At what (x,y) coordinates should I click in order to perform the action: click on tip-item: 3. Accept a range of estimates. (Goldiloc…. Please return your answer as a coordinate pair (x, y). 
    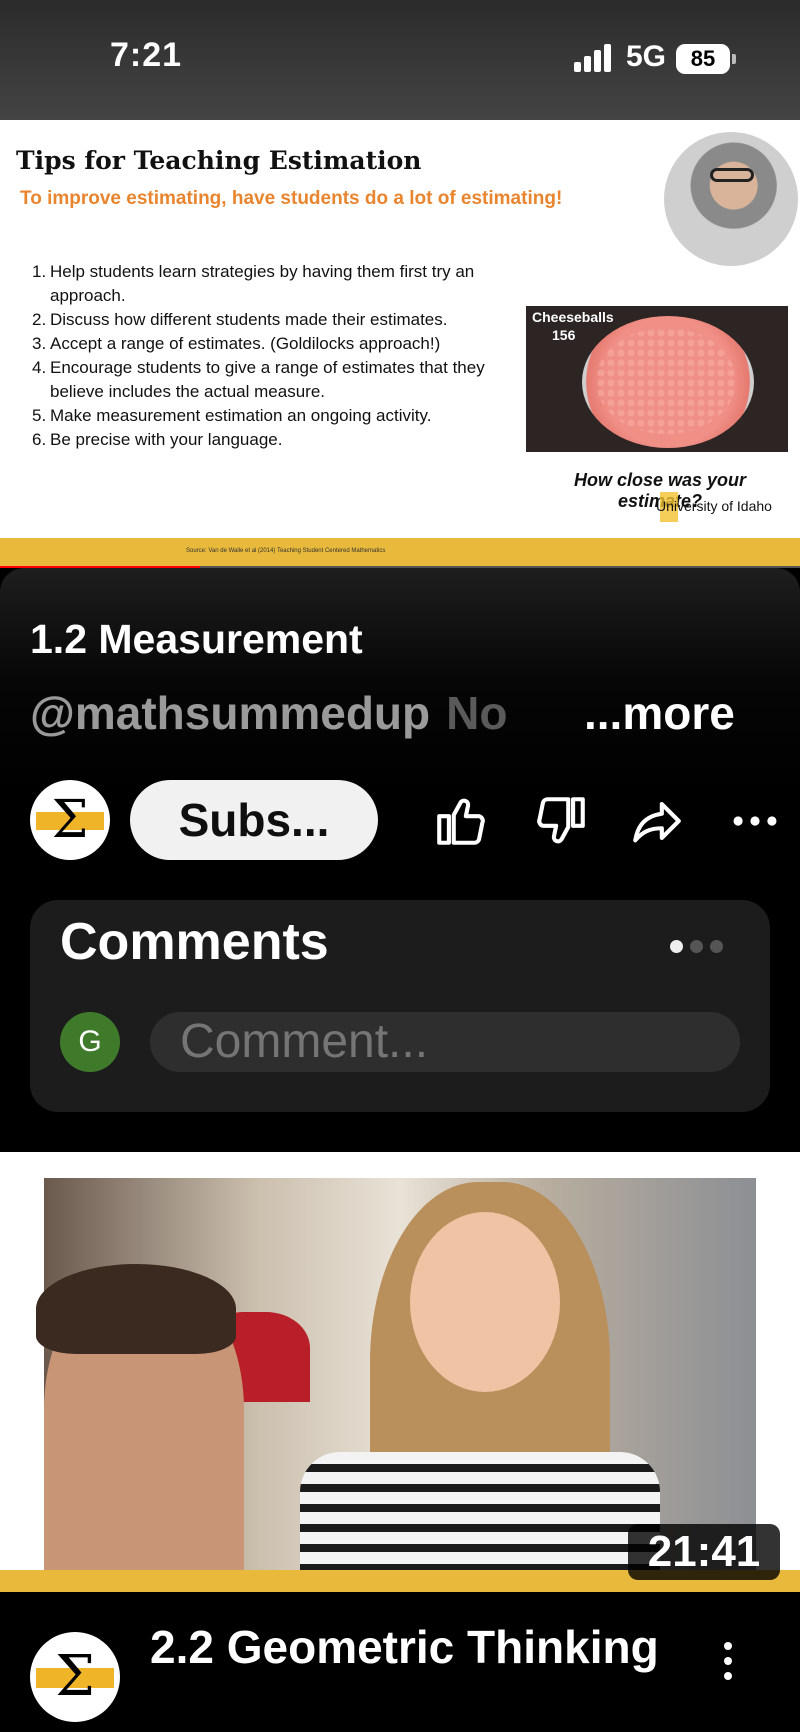
    Looking at the image, I should click on (236, 343).